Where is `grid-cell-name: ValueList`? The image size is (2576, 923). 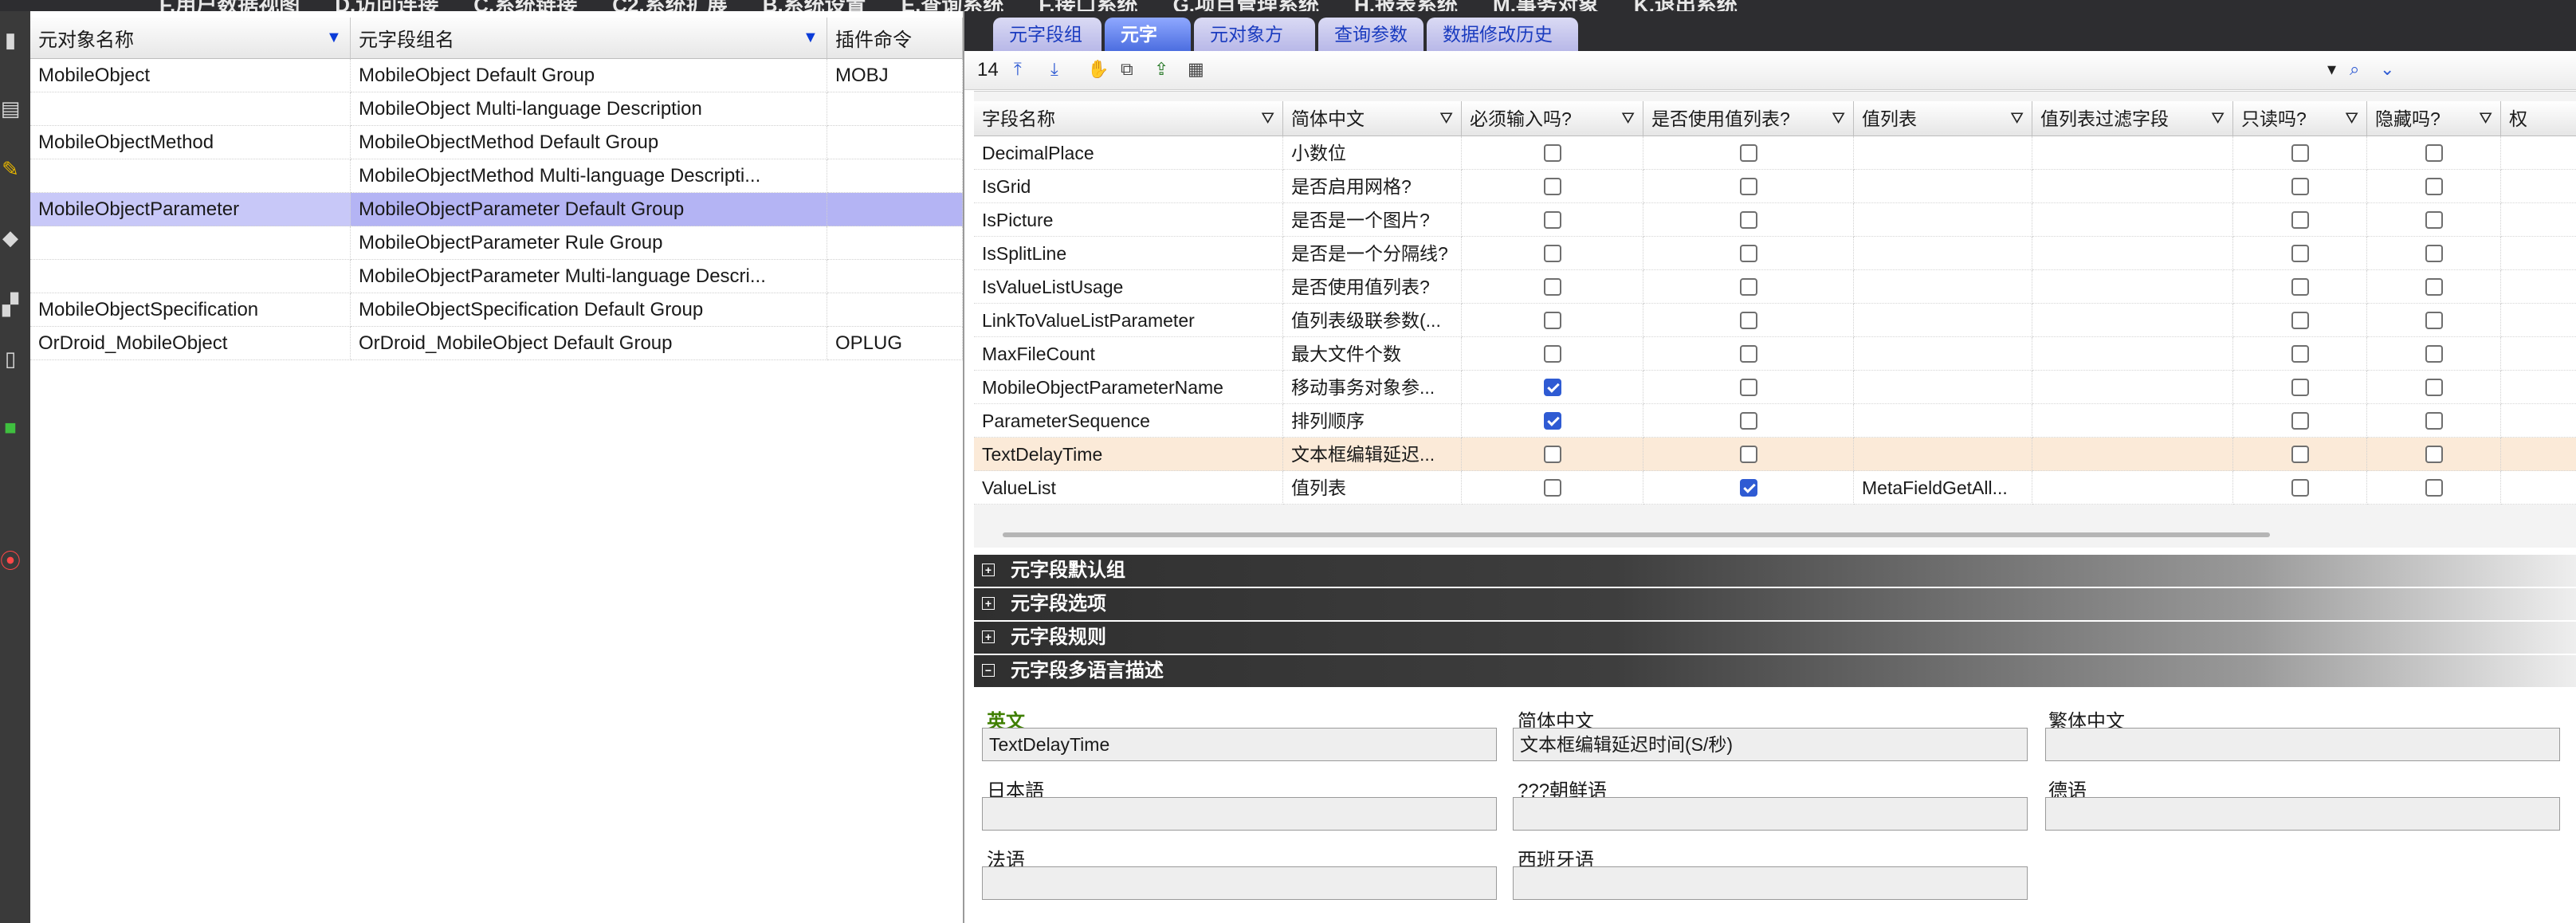 grid-cell-name: ValueList is located at coordinates (1128, 488).